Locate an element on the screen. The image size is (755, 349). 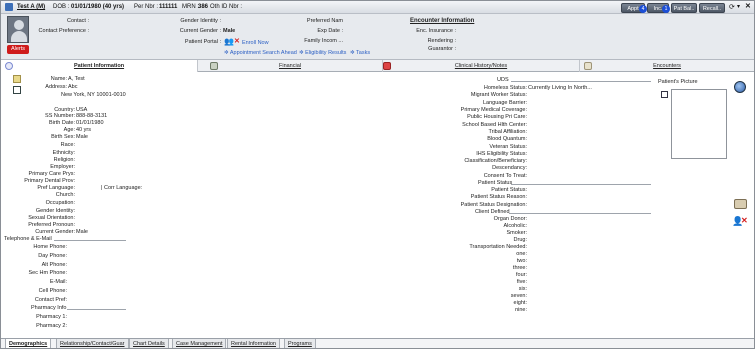
blood-quantum-label: Blood Quantum: is located at coordinates (507, 139).